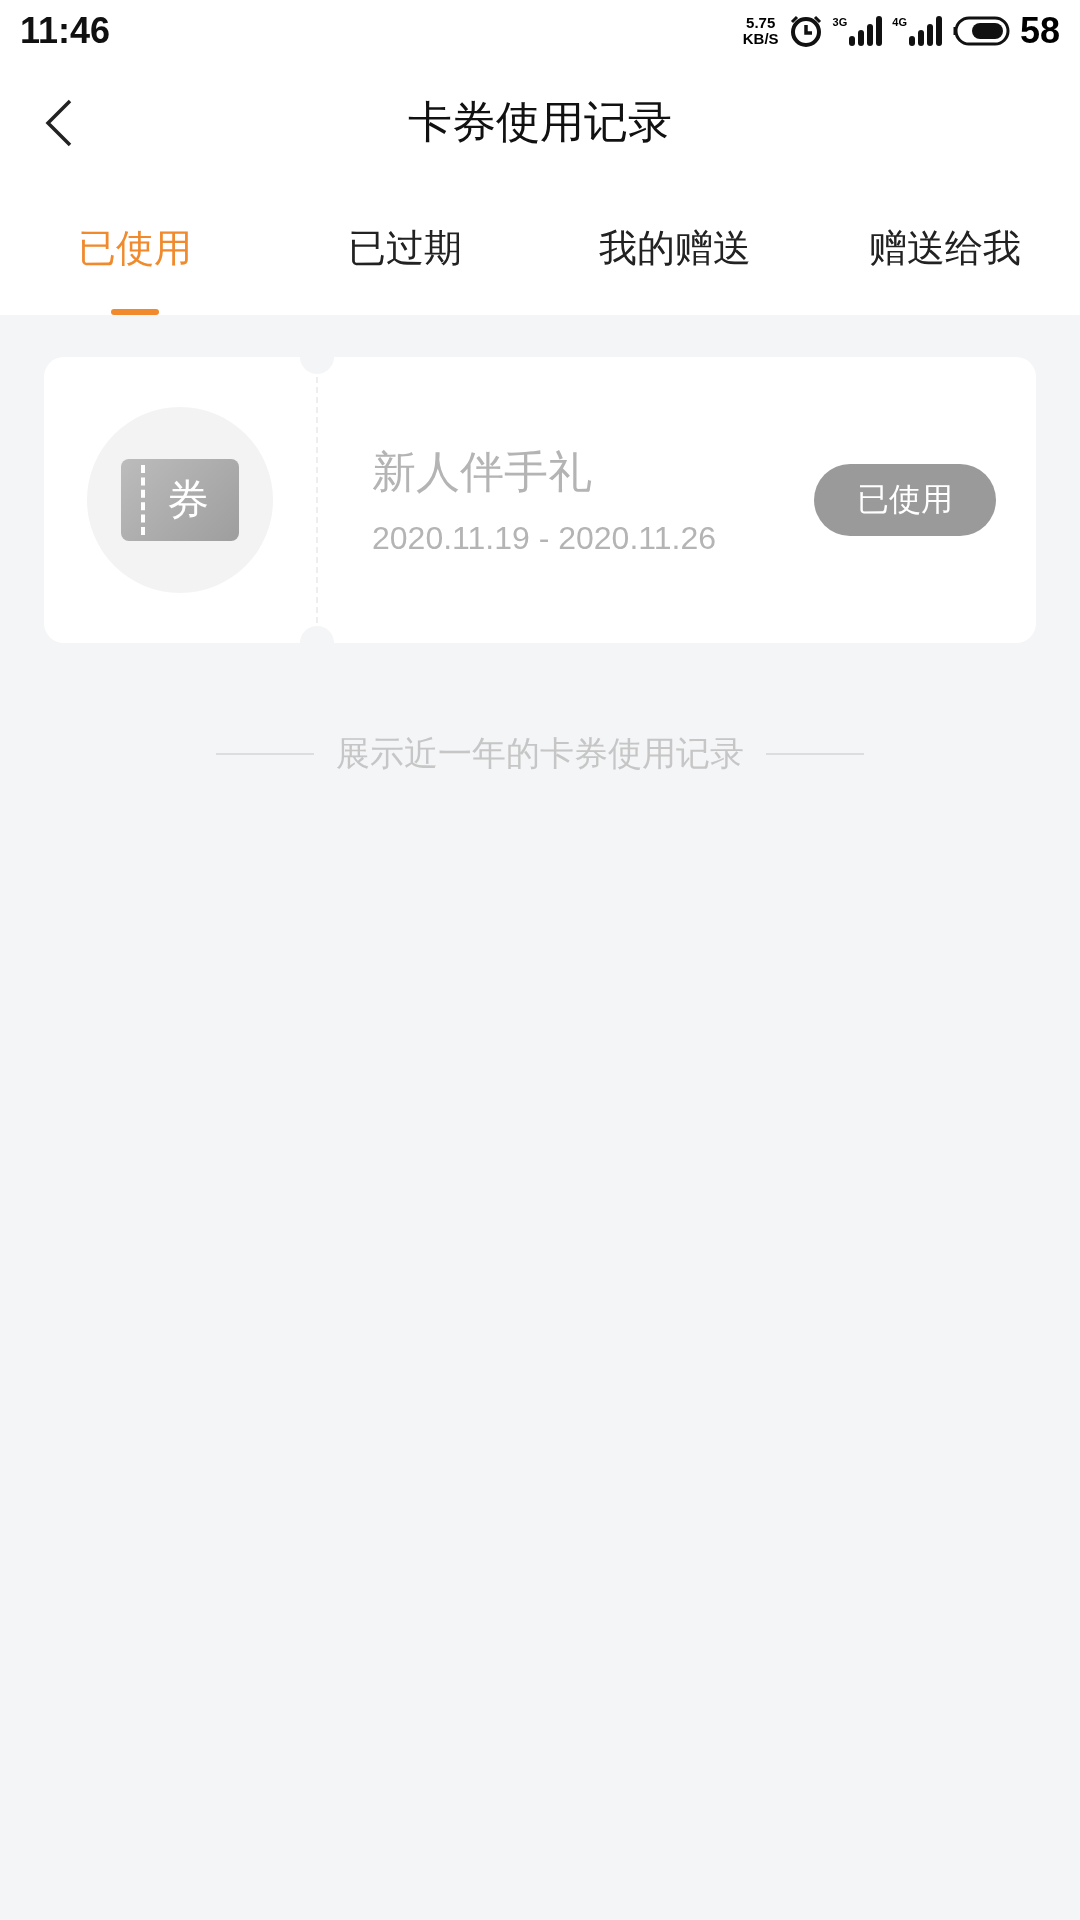  Describe the element at coordinates (65, 31) in the screenshot. I see `status-time: 11:46` at that location.